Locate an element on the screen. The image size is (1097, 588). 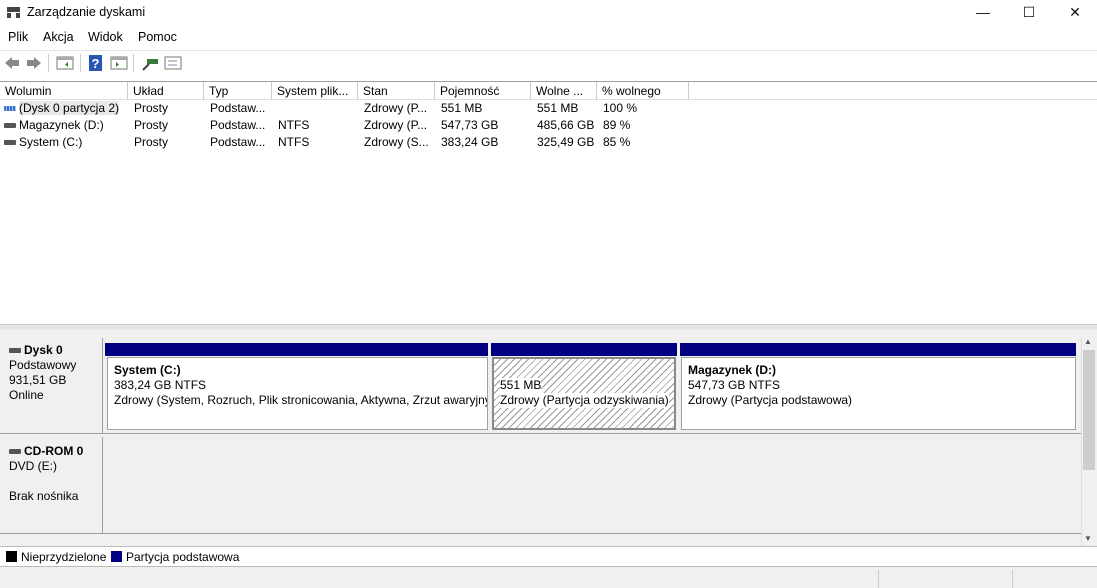
disk-0-label: Dysk 0 Podstawowy 931,51 GB Online is located at coordinates (51, 386).